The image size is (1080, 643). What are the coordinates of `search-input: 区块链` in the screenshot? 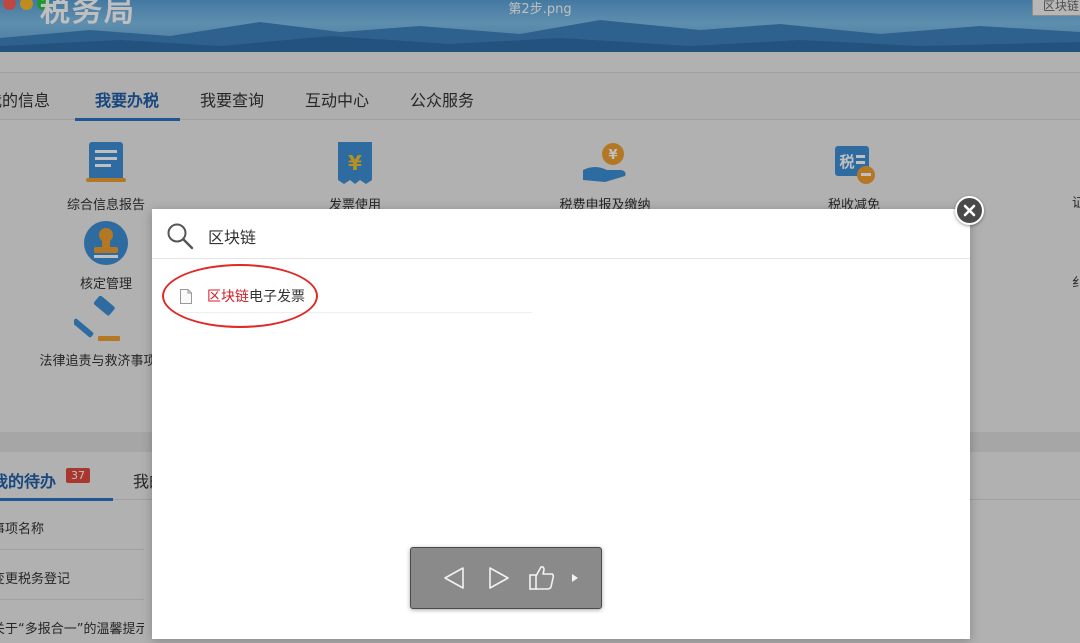 It's located at (232, 236).